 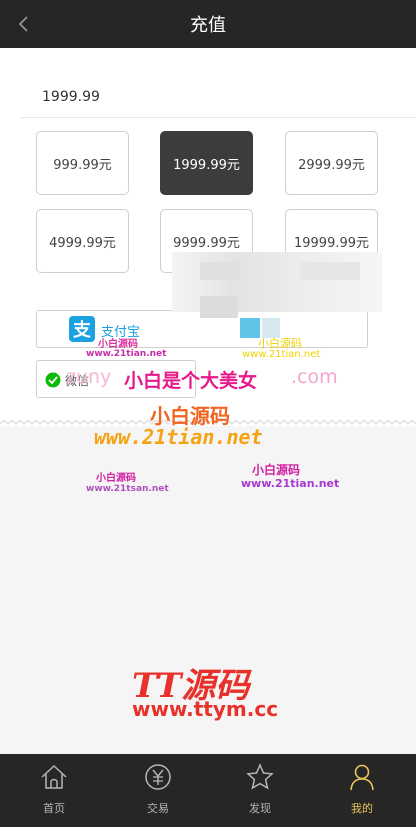 What do you see at coordinates (331, 243) in the screenshot?
I see `amount-option-label: 19999.99元` at bounding box center [331, 243].